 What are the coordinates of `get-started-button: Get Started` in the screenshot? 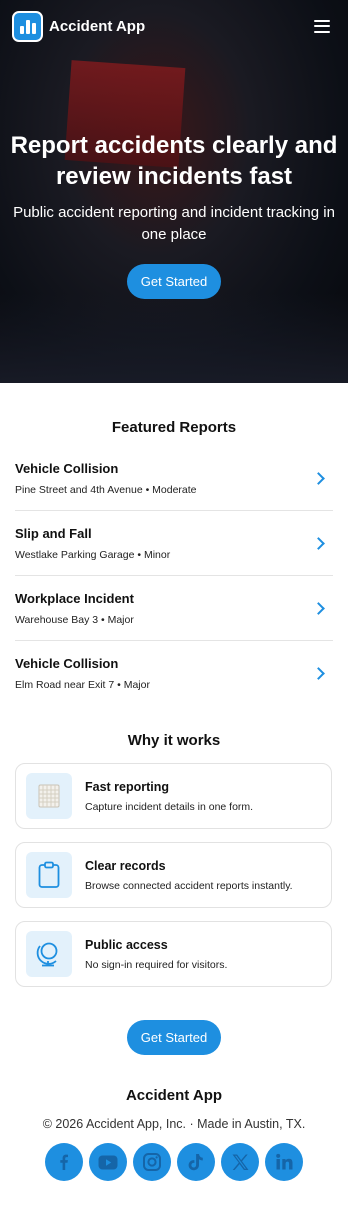 It's located at (174, 1037).